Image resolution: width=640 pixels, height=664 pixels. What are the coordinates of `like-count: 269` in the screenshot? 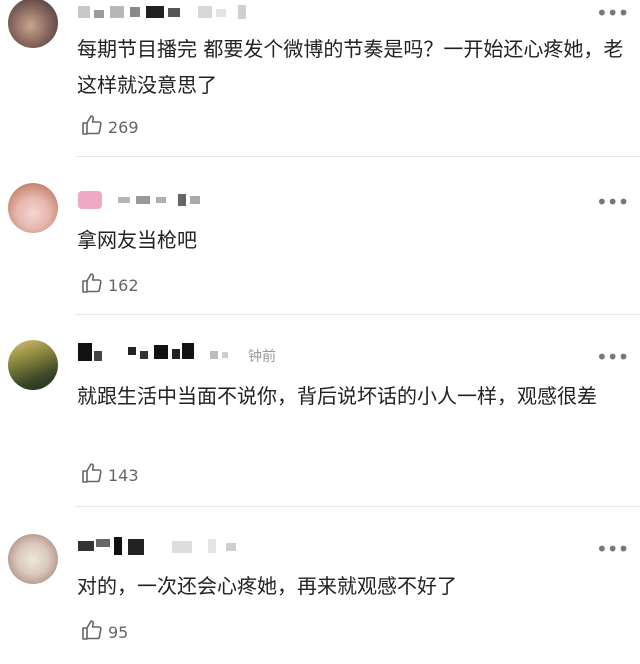 It's located at (123, 127).